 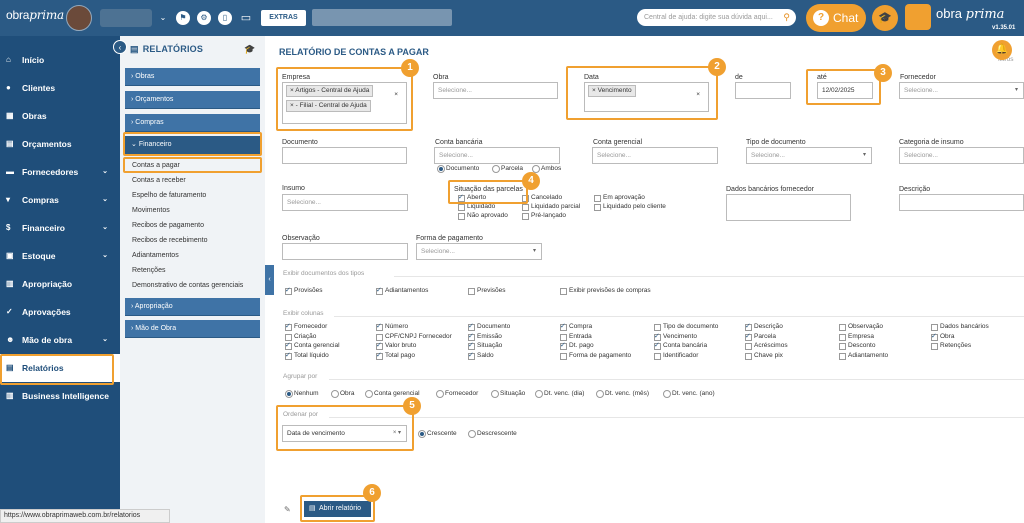 I want to click on date-mode-radio: Documento, so click(x=458, y=169).